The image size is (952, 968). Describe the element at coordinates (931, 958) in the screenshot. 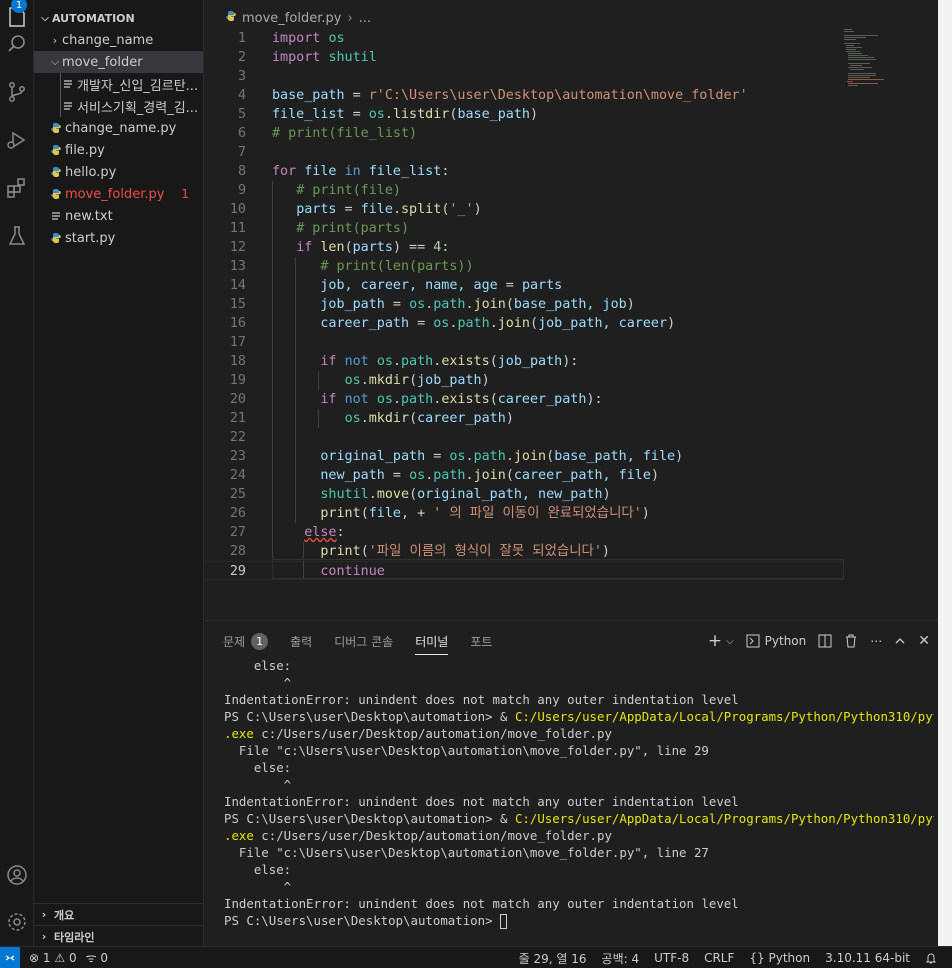

I see `notifications-bell-icon` at that location.